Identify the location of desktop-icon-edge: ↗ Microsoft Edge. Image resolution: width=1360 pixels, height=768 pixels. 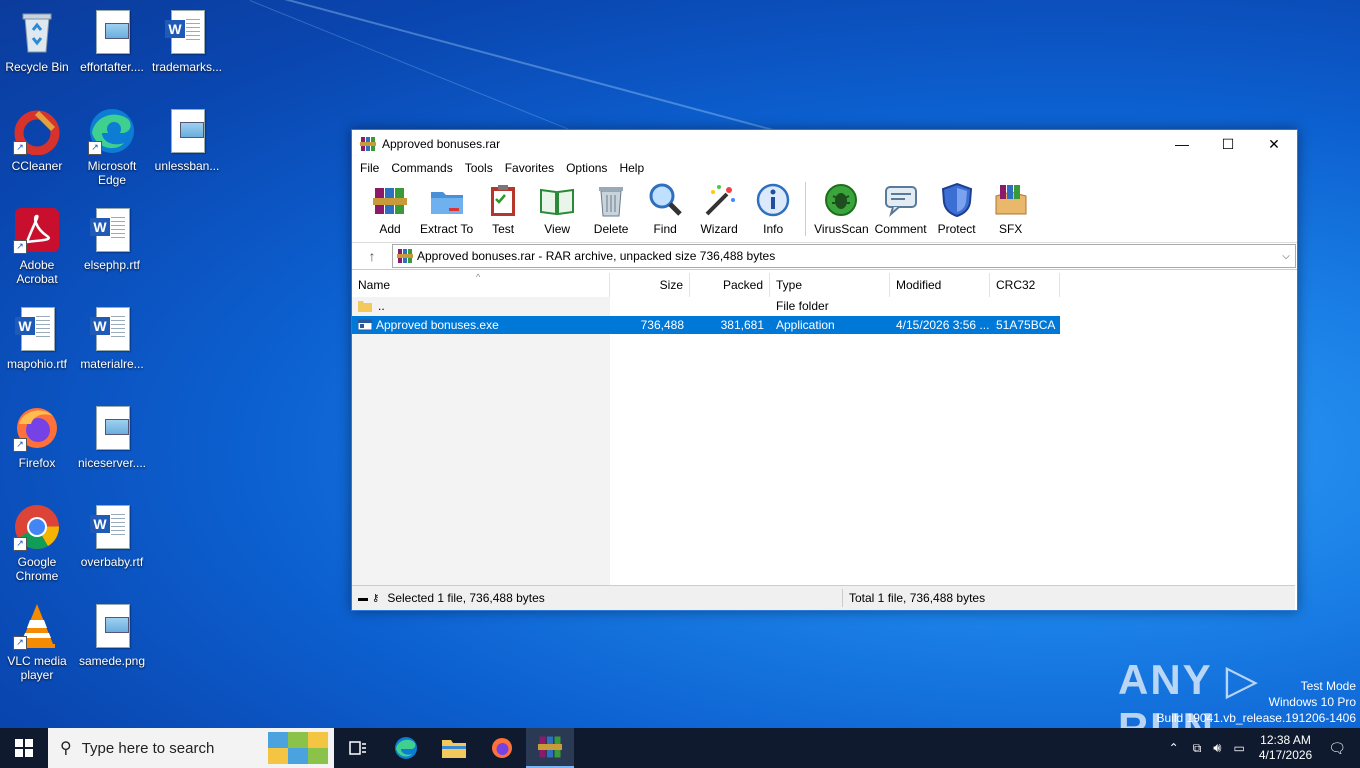
(112, 147).